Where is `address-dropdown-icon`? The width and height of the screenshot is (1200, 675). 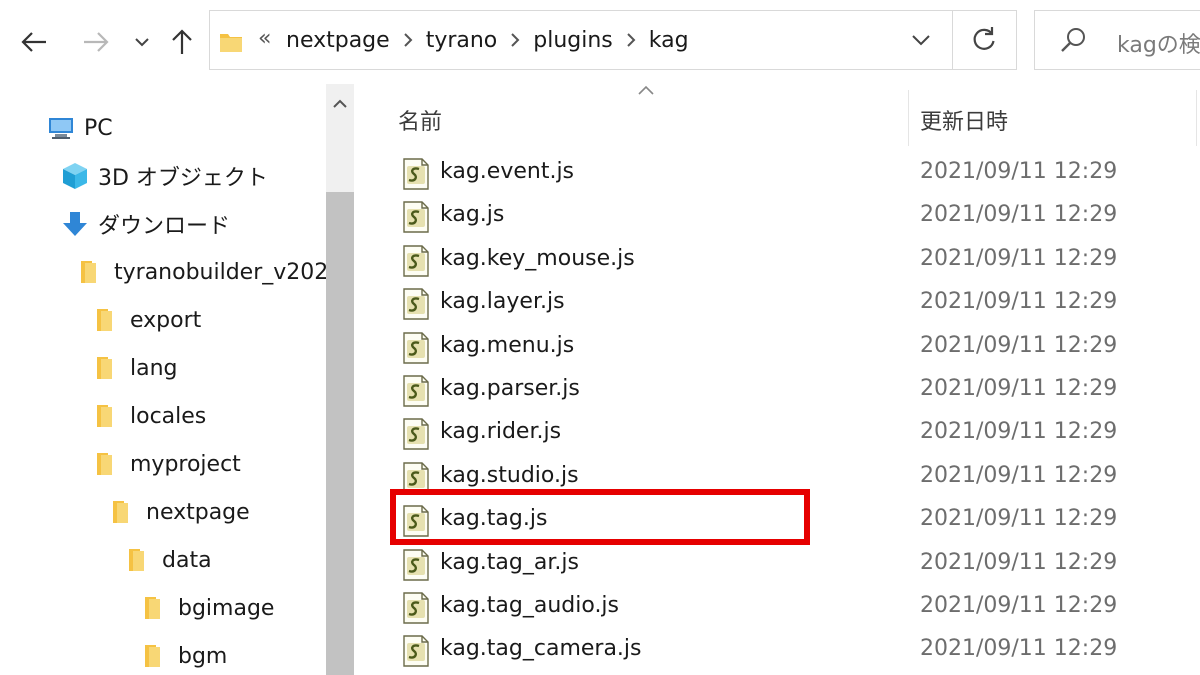
address-dropdown-icon is located at coordinates (921, 40).